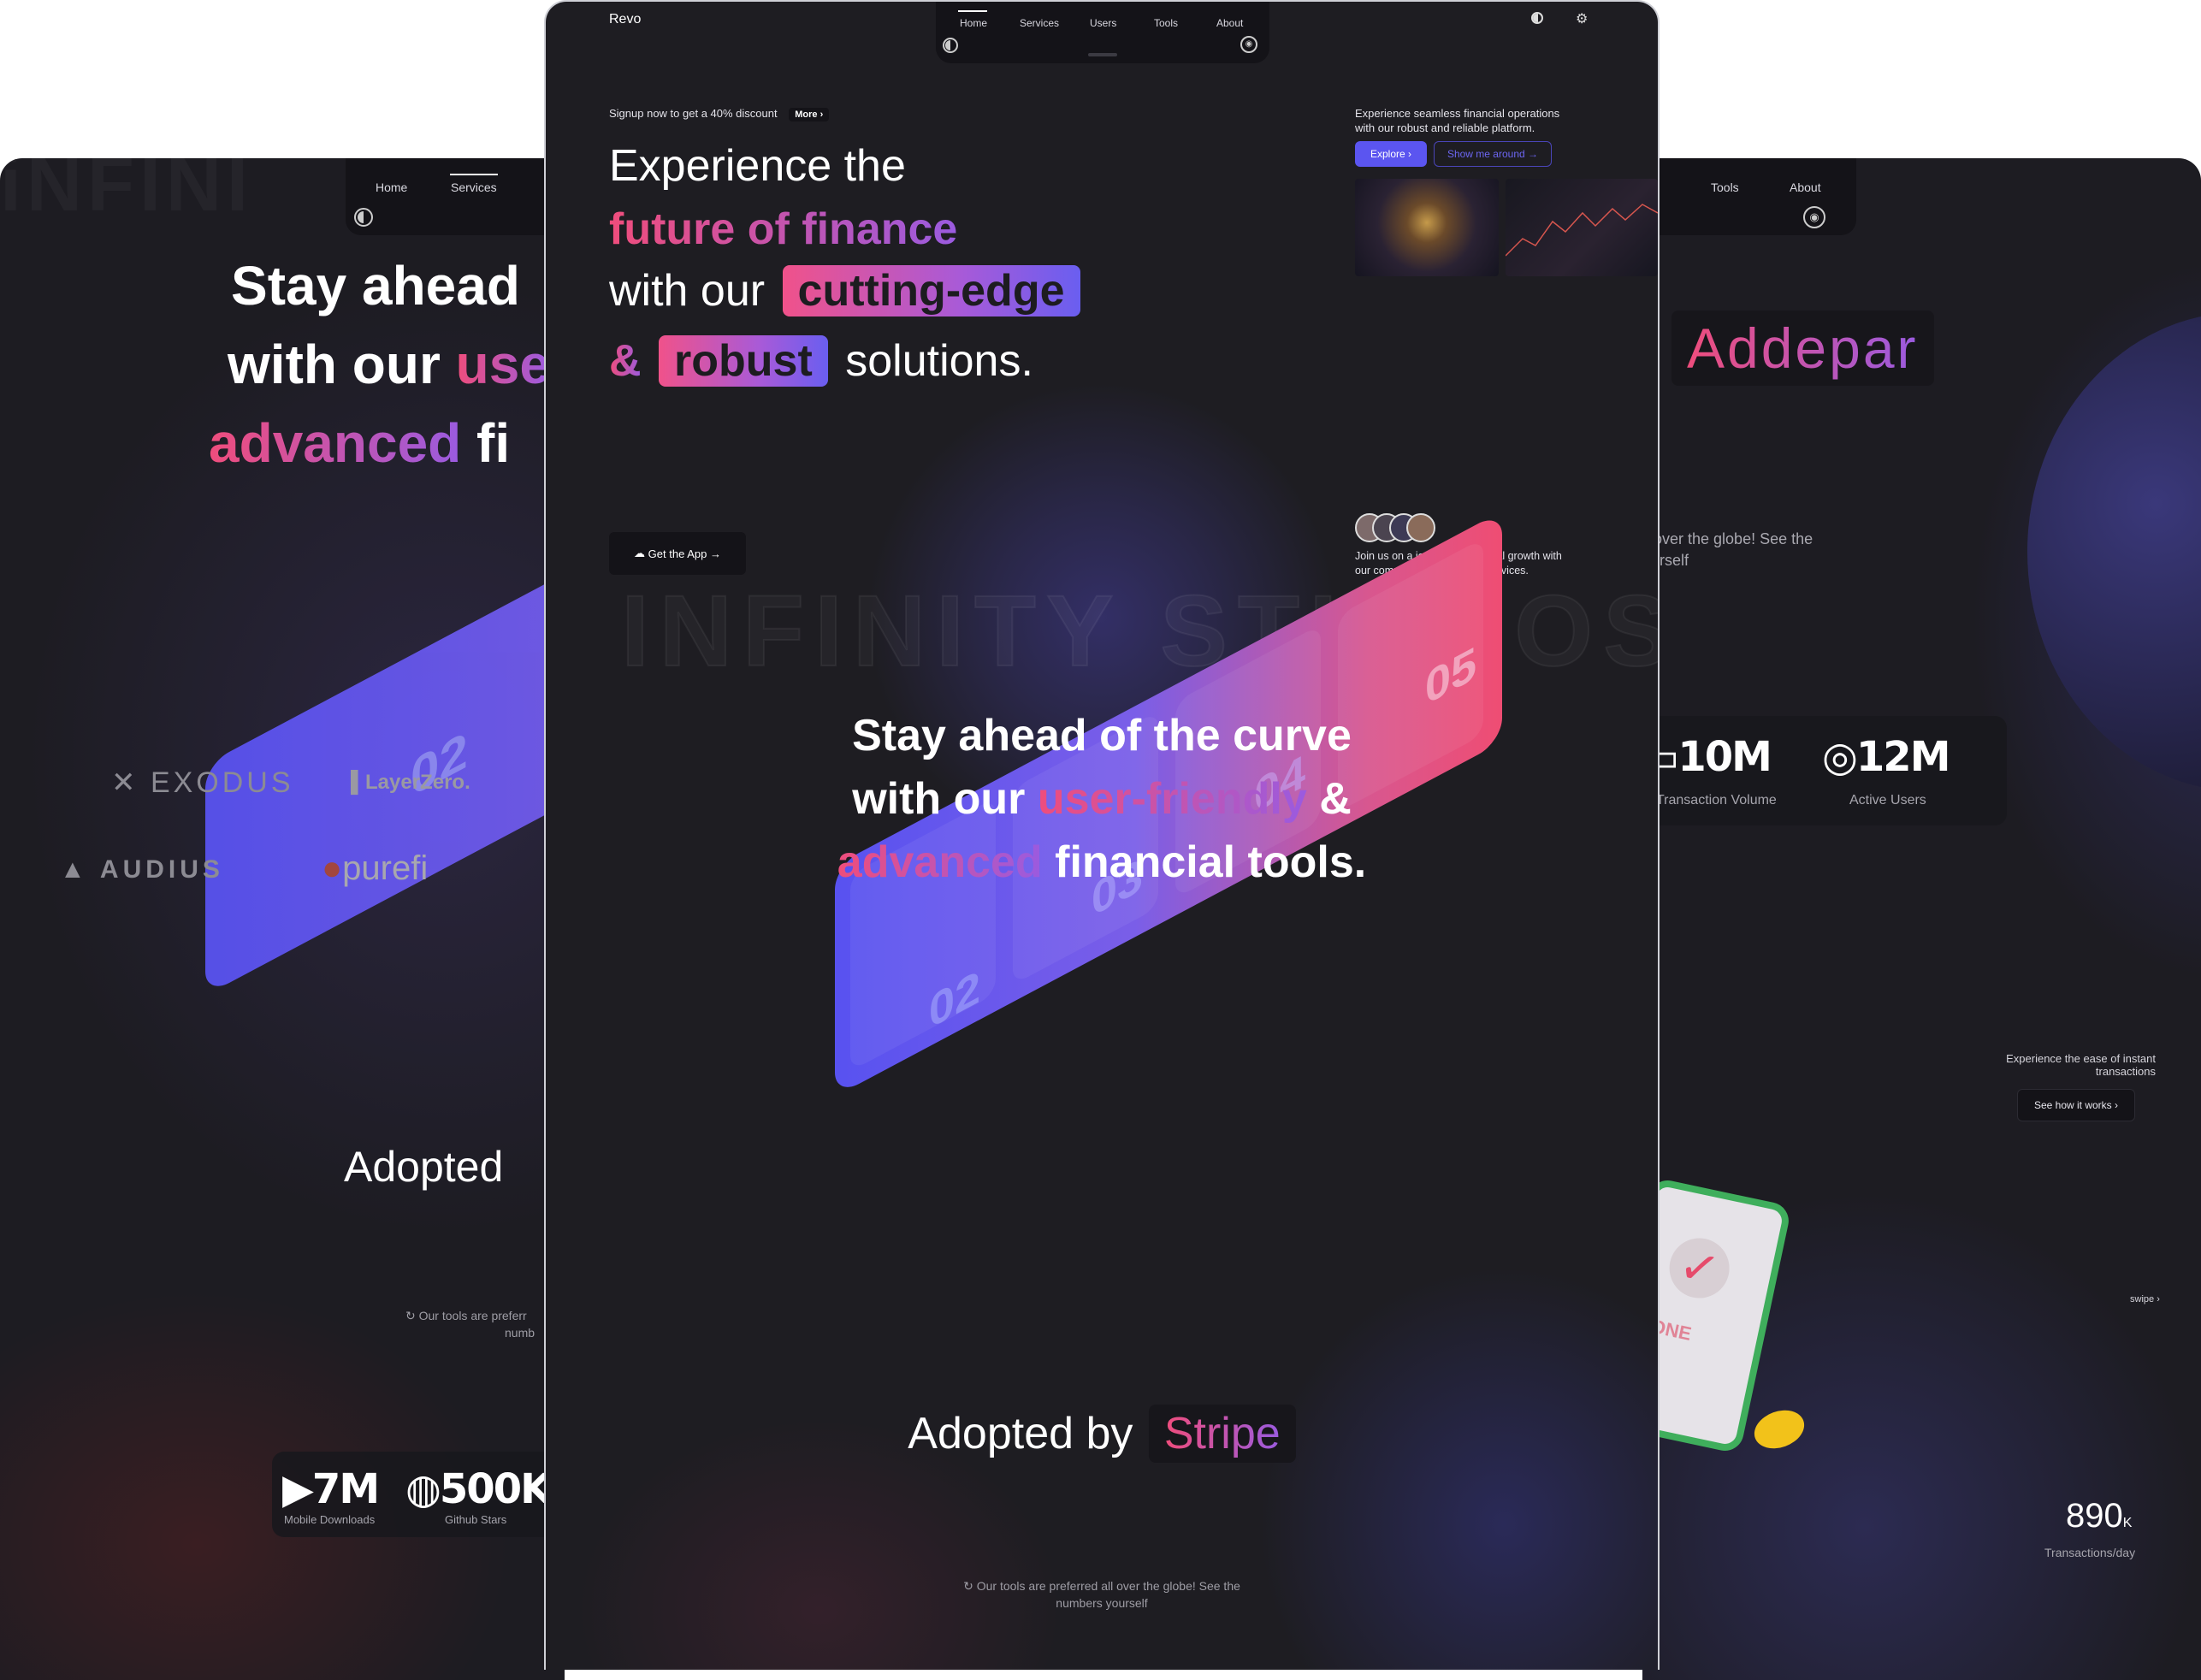 This screenshot has height=1680, width=2201. What do you see at coordinates (945, 799) in the screenshot?
I see `headline2-line2-text: with our` at bounding box center [945, 799].